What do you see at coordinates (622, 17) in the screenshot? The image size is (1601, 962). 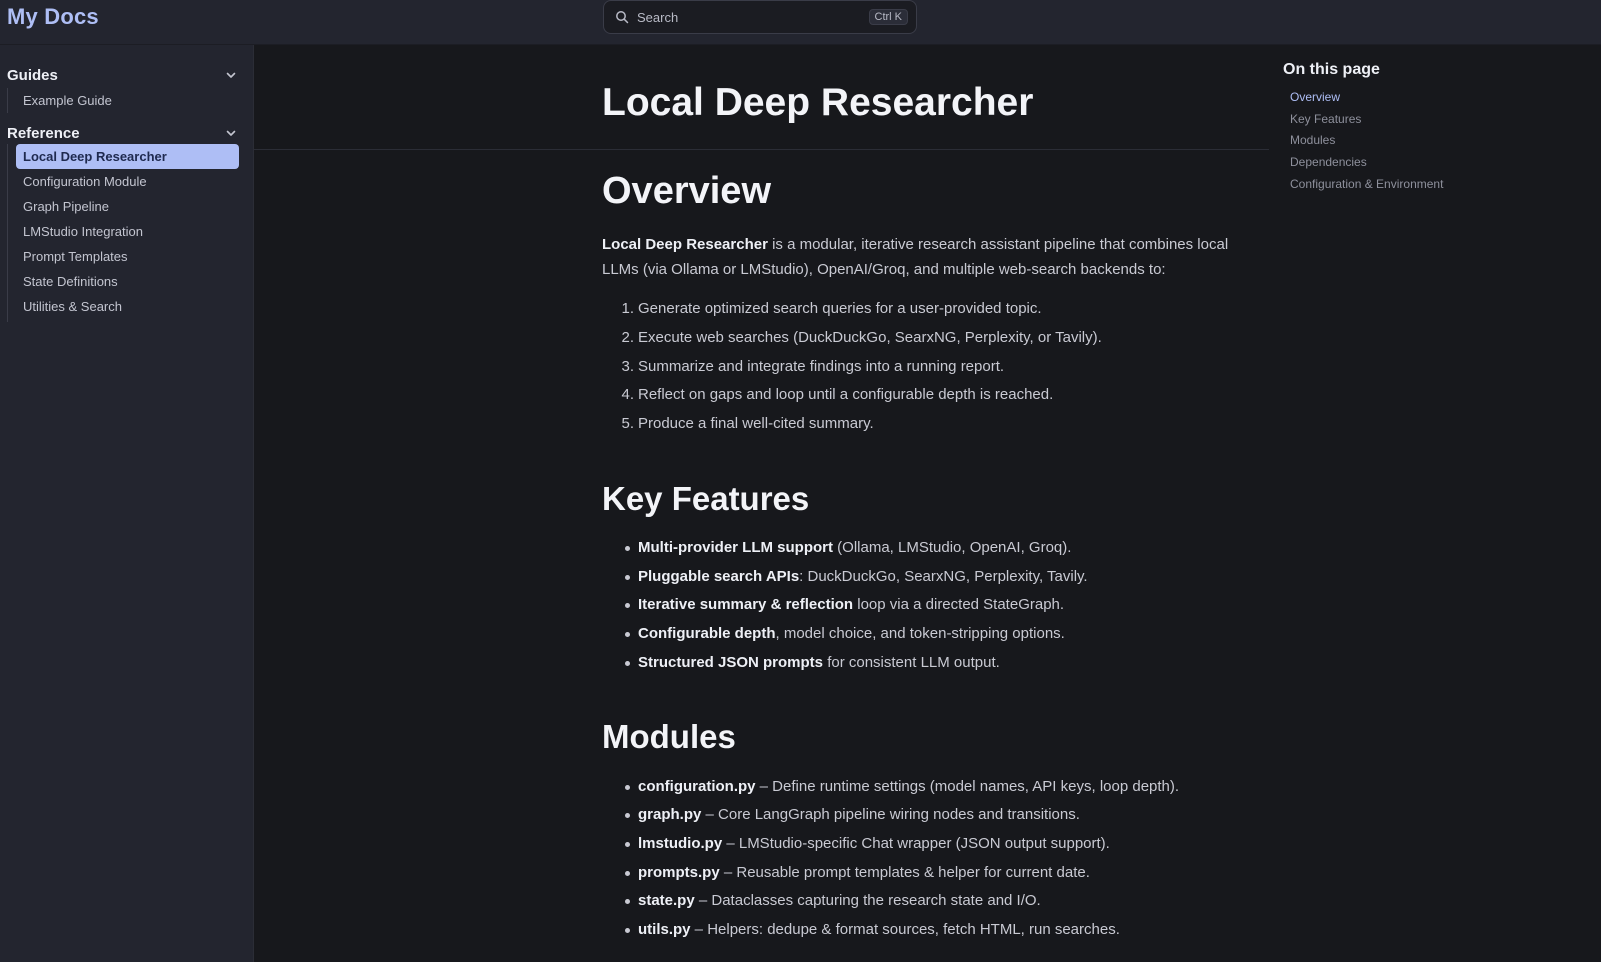 I see `search-icon` at bounding box center [622, 17].